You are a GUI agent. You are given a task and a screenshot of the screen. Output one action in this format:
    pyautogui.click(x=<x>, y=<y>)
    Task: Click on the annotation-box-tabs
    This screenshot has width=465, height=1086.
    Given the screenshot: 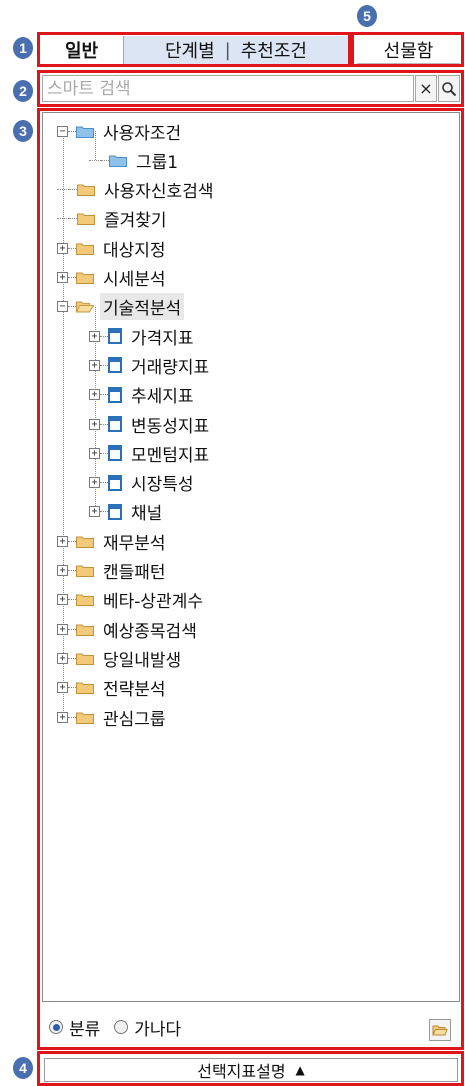 What is the action you would take?
    pyautogui.click(x=194, y=49)
    